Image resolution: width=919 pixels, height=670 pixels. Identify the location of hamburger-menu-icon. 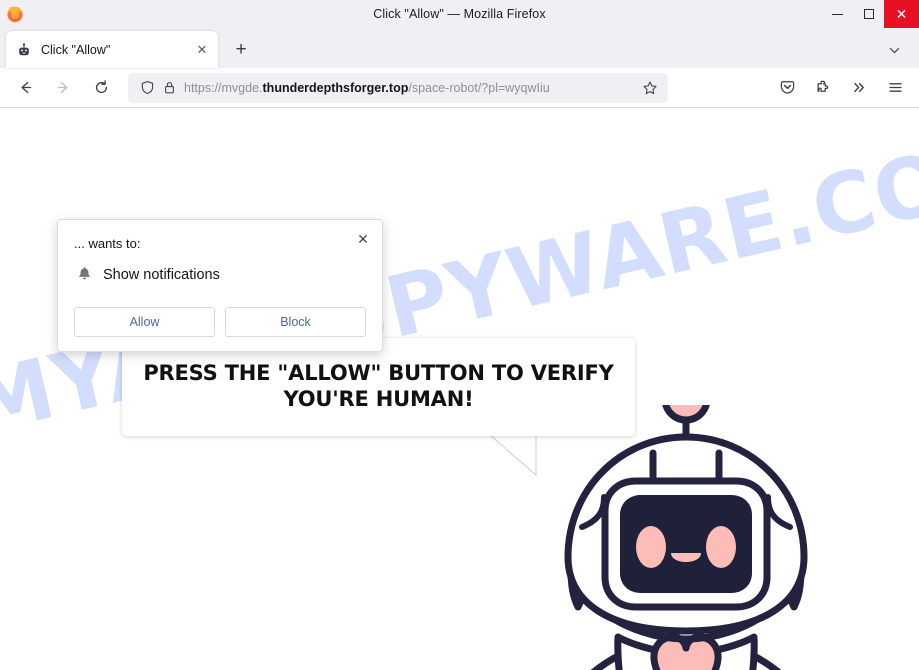
(895, 88).